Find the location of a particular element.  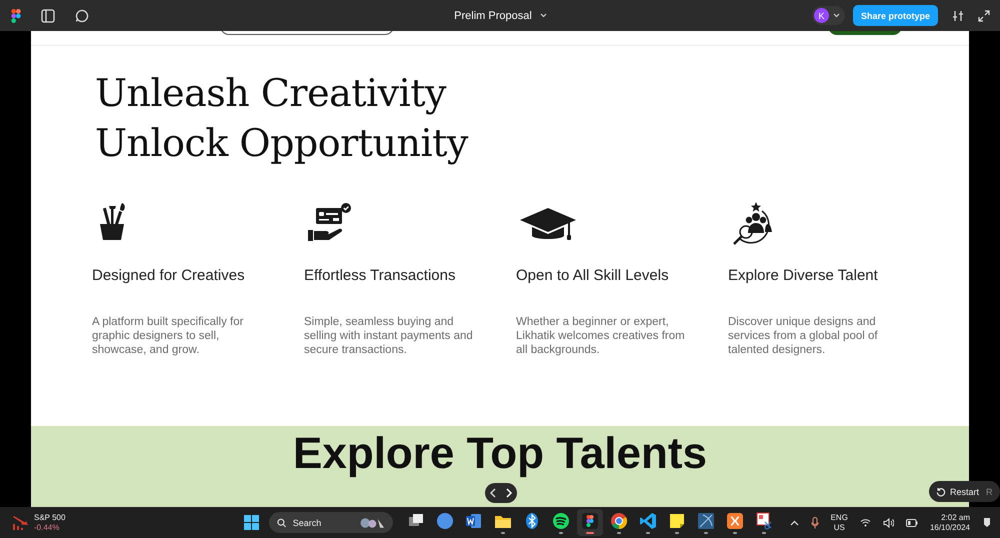

windows-start-icon is located at coordinates (252, 522).